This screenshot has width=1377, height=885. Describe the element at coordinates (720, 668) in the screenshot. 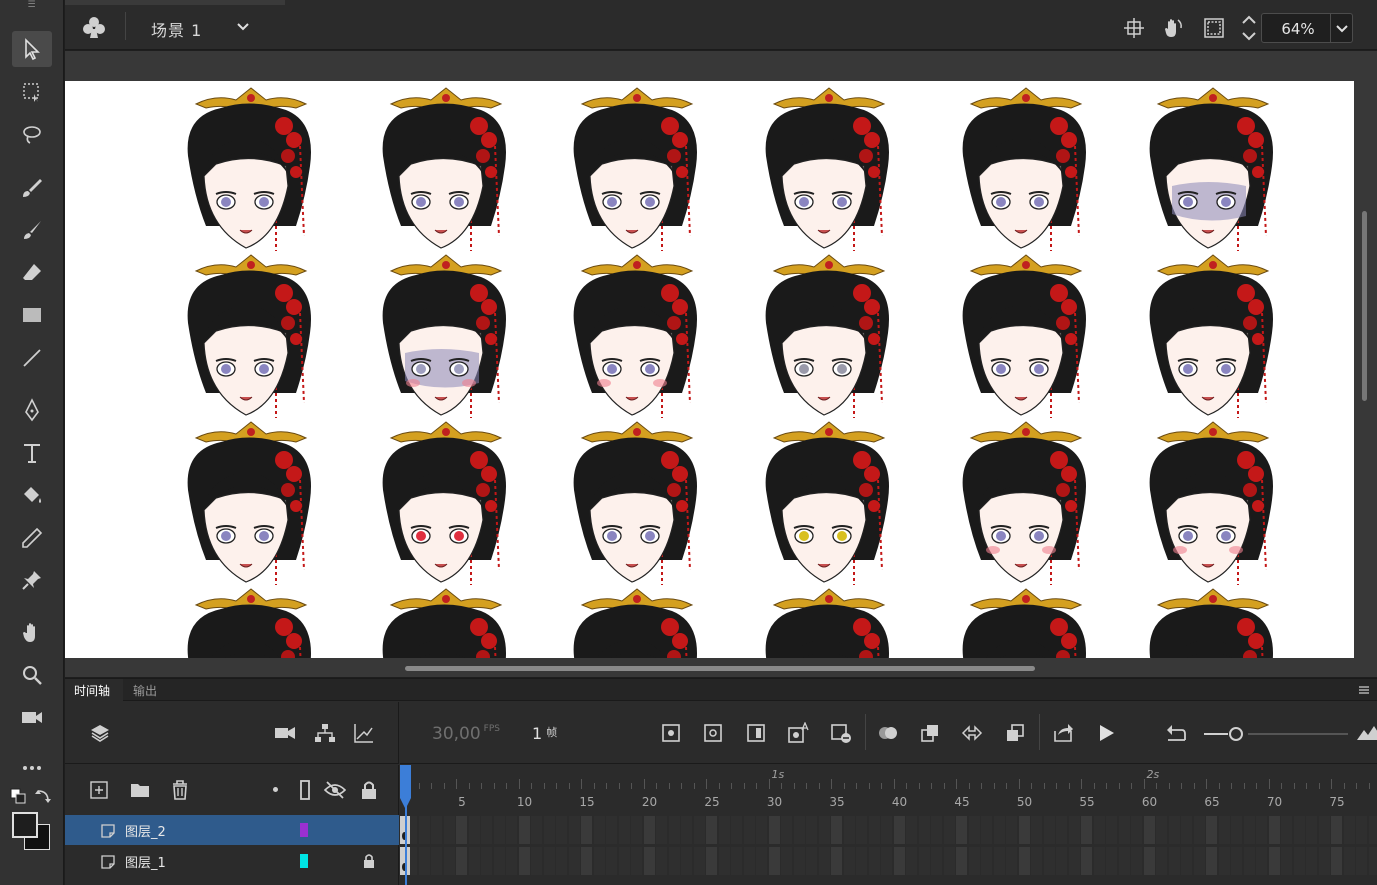

I see `horizontal-scrollbar` at that location.